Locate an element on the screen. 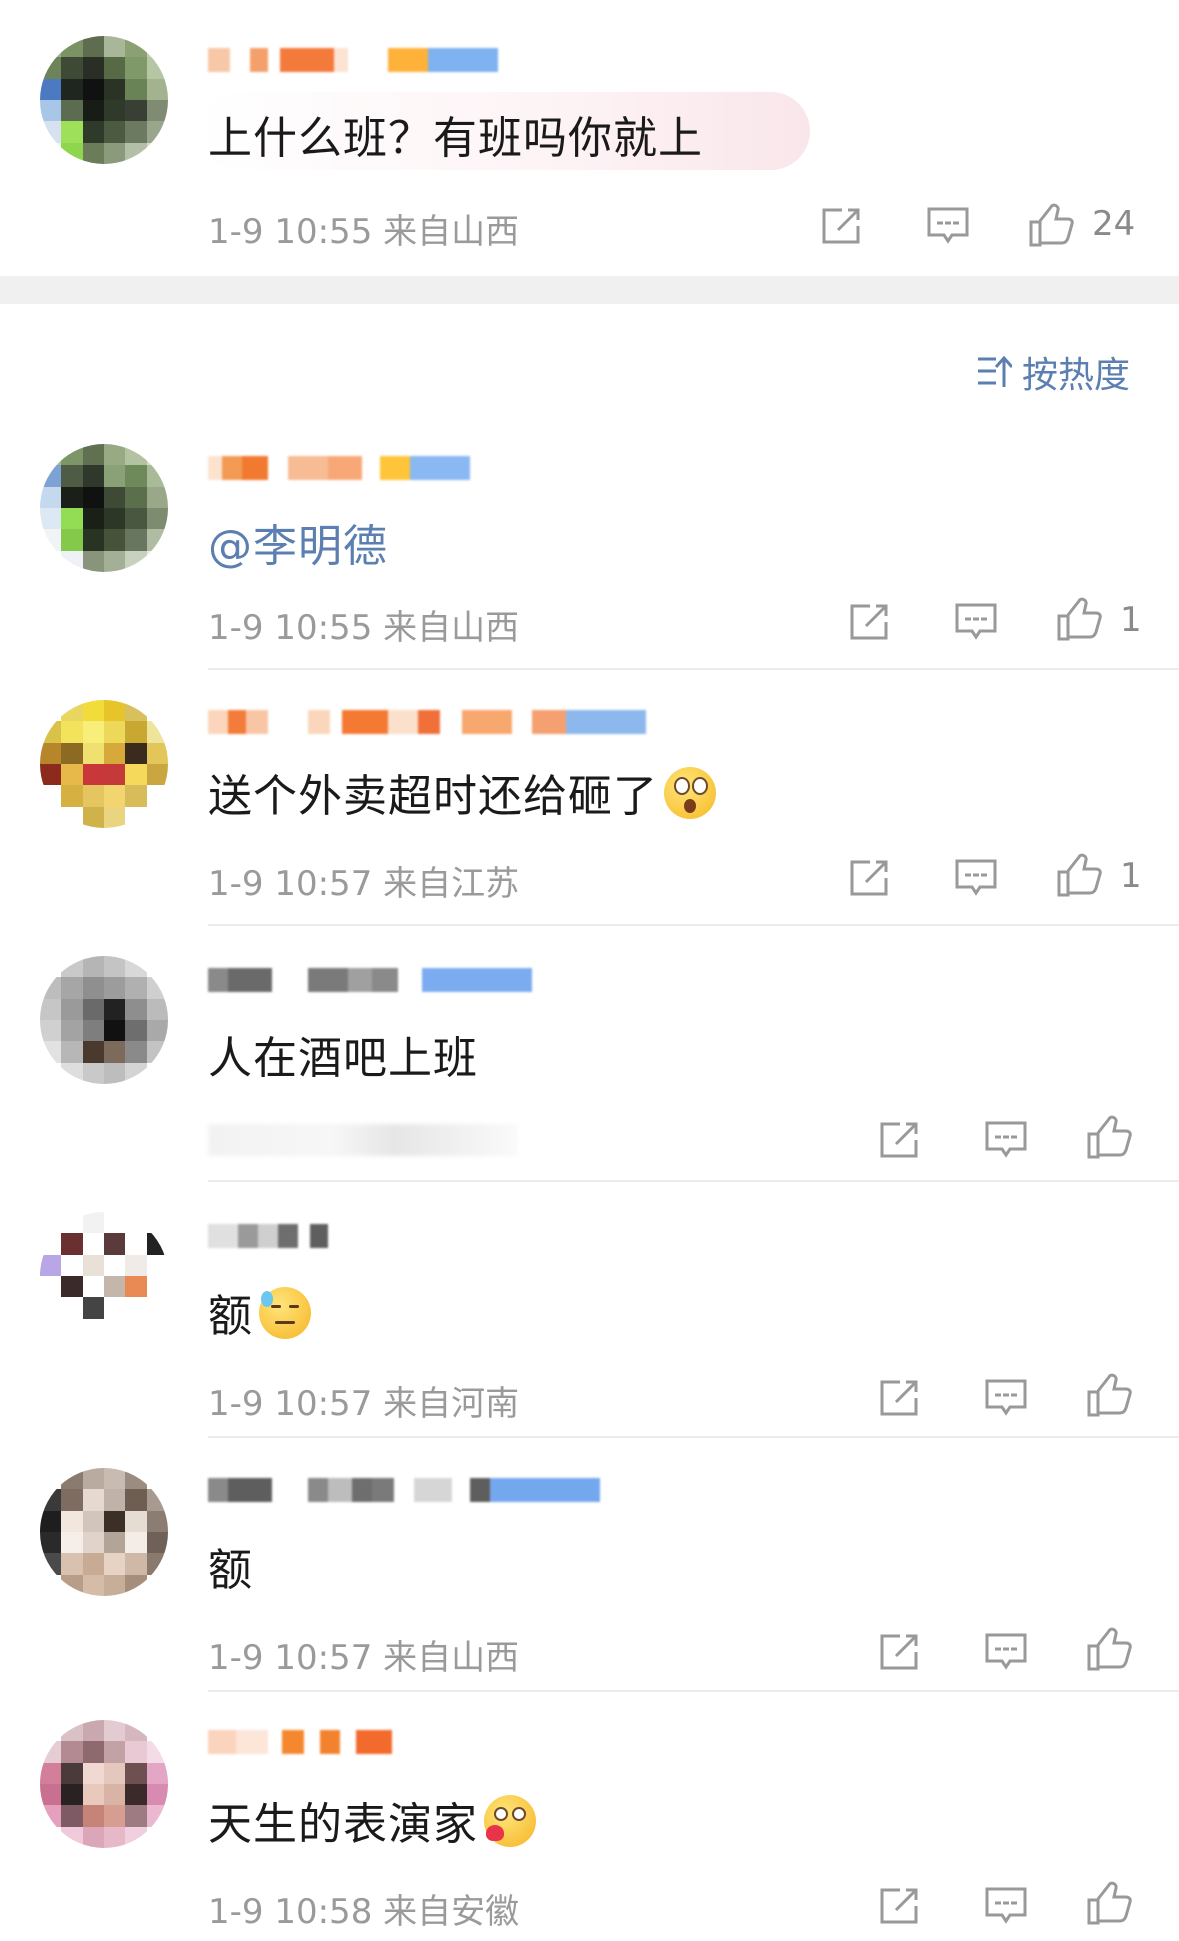  comment-item: 额 1-9 10:57 来自山西 is located at coordinates (589, 1566).